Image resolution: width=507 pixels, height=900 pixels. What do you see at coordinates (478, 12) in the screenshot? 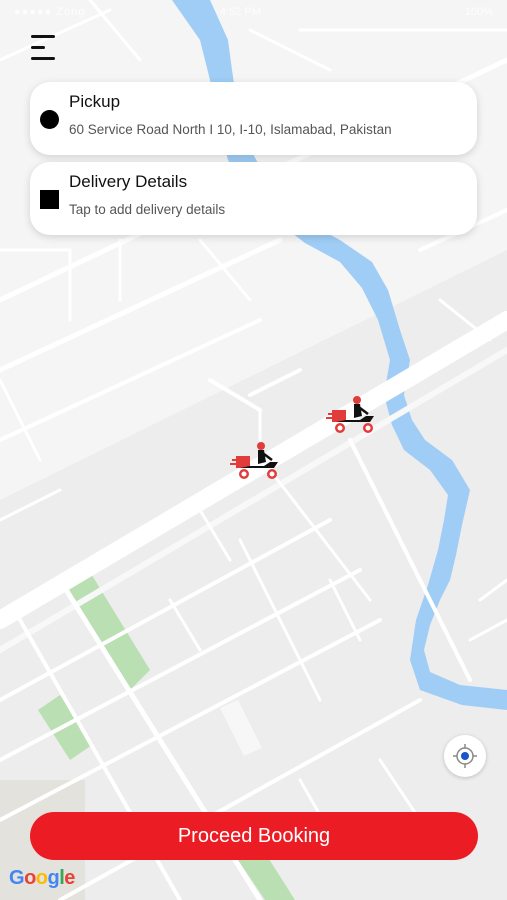
I see `battery-indicator: 100%` at bounding box center [478, 12].